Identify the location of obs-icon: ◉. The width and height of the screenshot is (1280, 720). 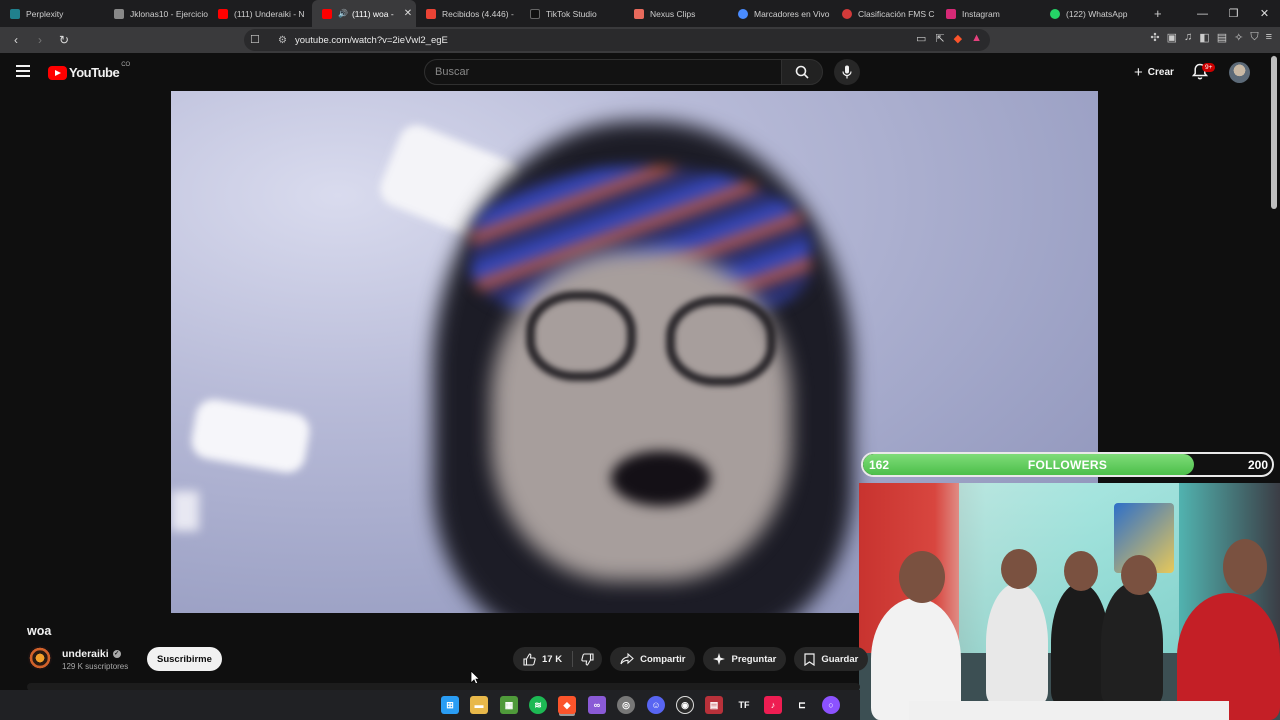
(685, 705).